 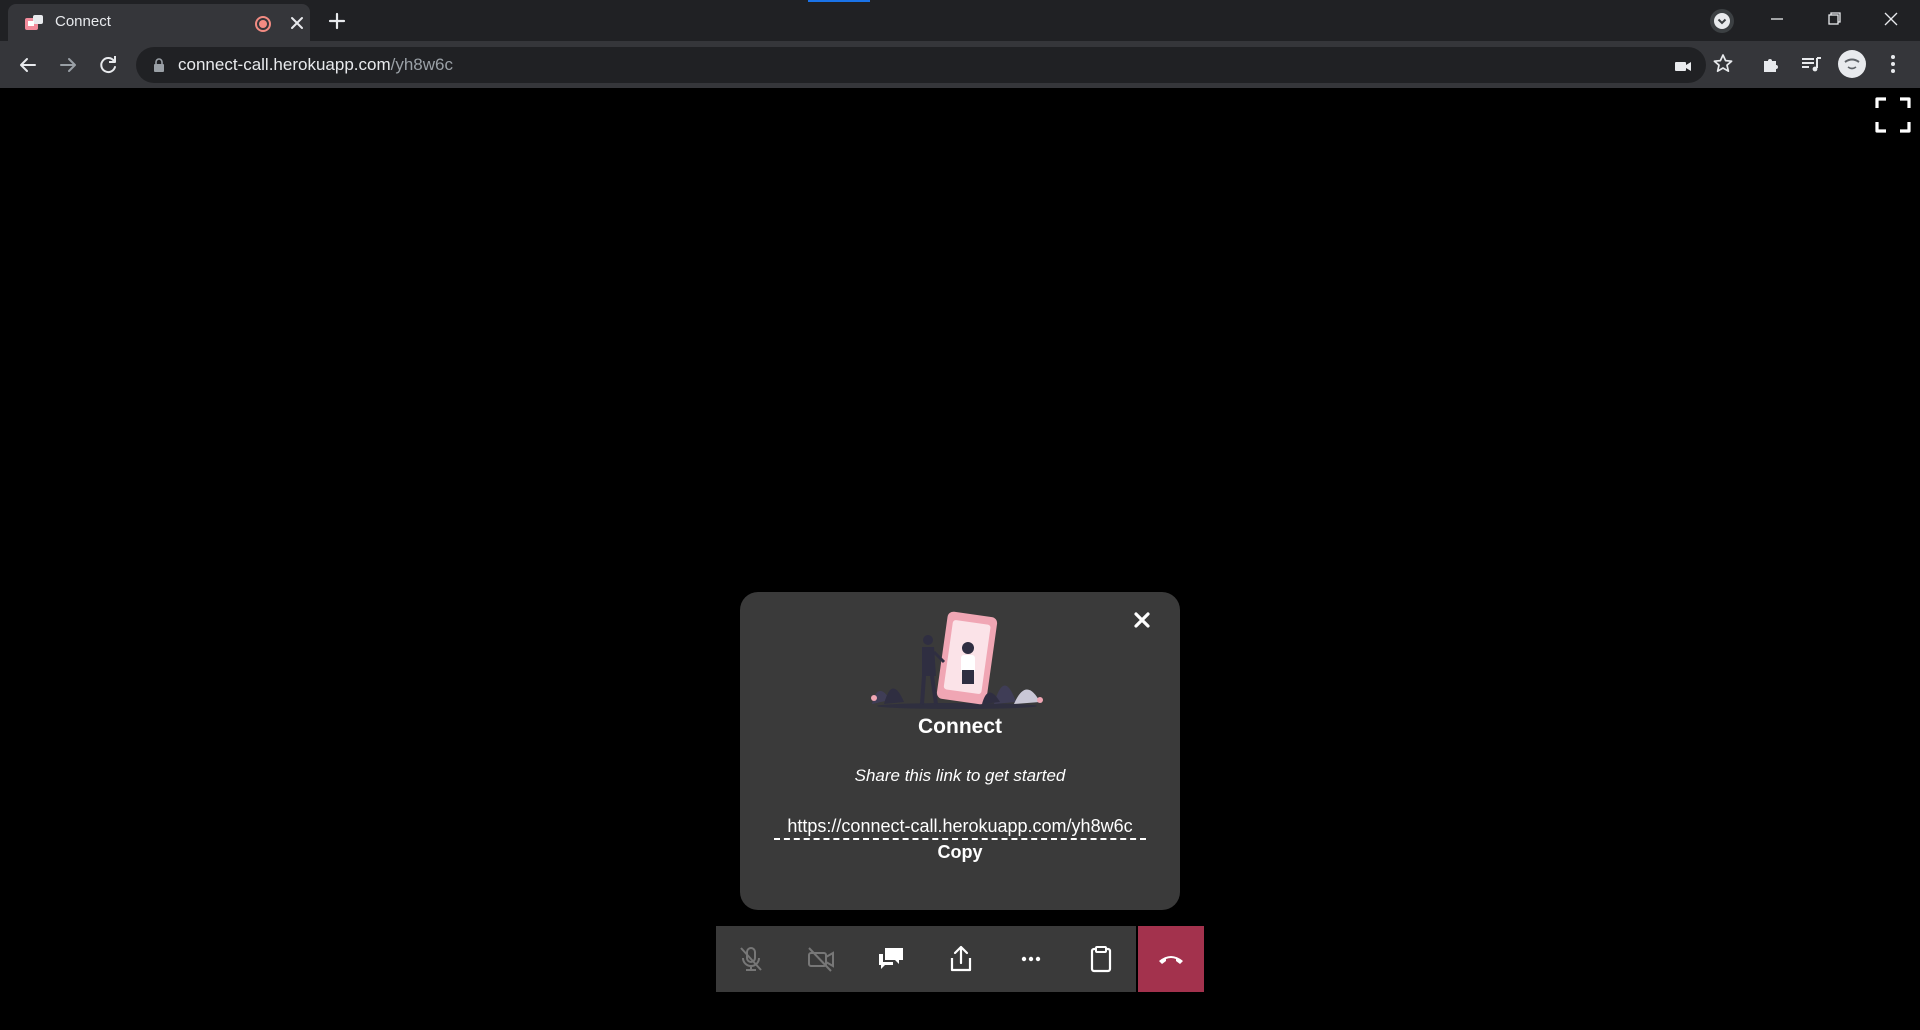 What do you see at coordinates (1683, 66) in the screenshot?
I see `camera-in-use-icon` at bounding box center [1683, 66].